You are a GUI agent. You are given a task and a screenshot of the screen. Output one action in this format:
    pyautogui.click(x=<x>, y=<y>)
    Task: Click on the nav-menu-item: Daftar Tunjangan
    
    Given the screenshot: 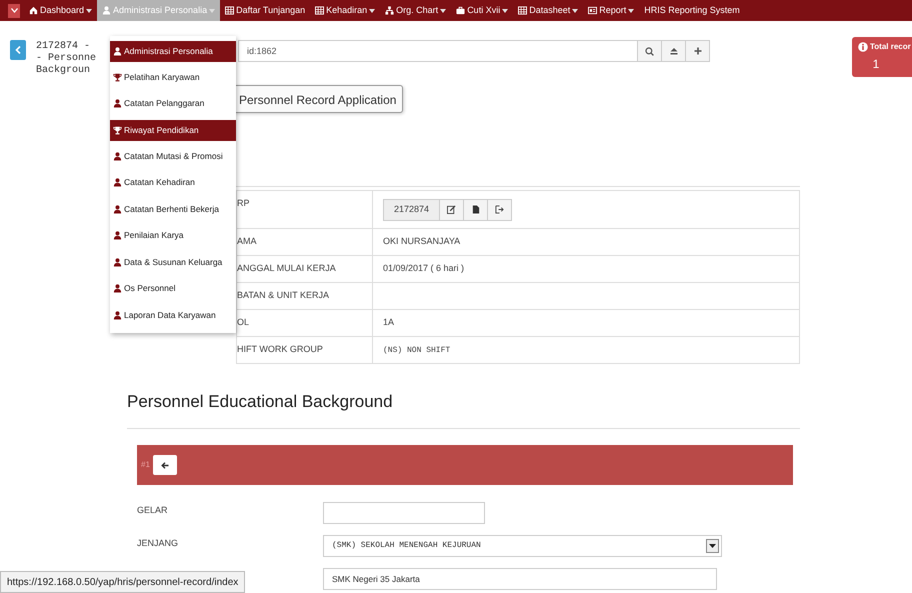 What is the action you would take?
    pyautogui.click(x=265, y=10)
    